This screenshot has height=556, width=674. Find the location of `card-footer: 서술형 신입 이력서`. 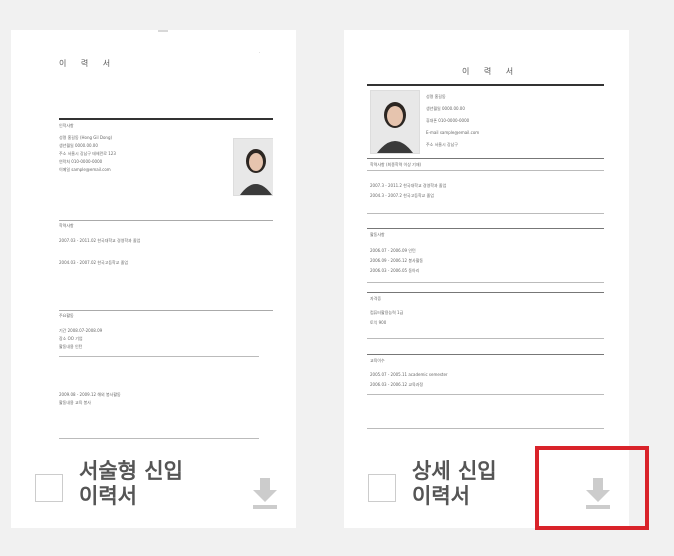

card-footer: 서술형 신입 이력서 is located at coordinates (153, 492).